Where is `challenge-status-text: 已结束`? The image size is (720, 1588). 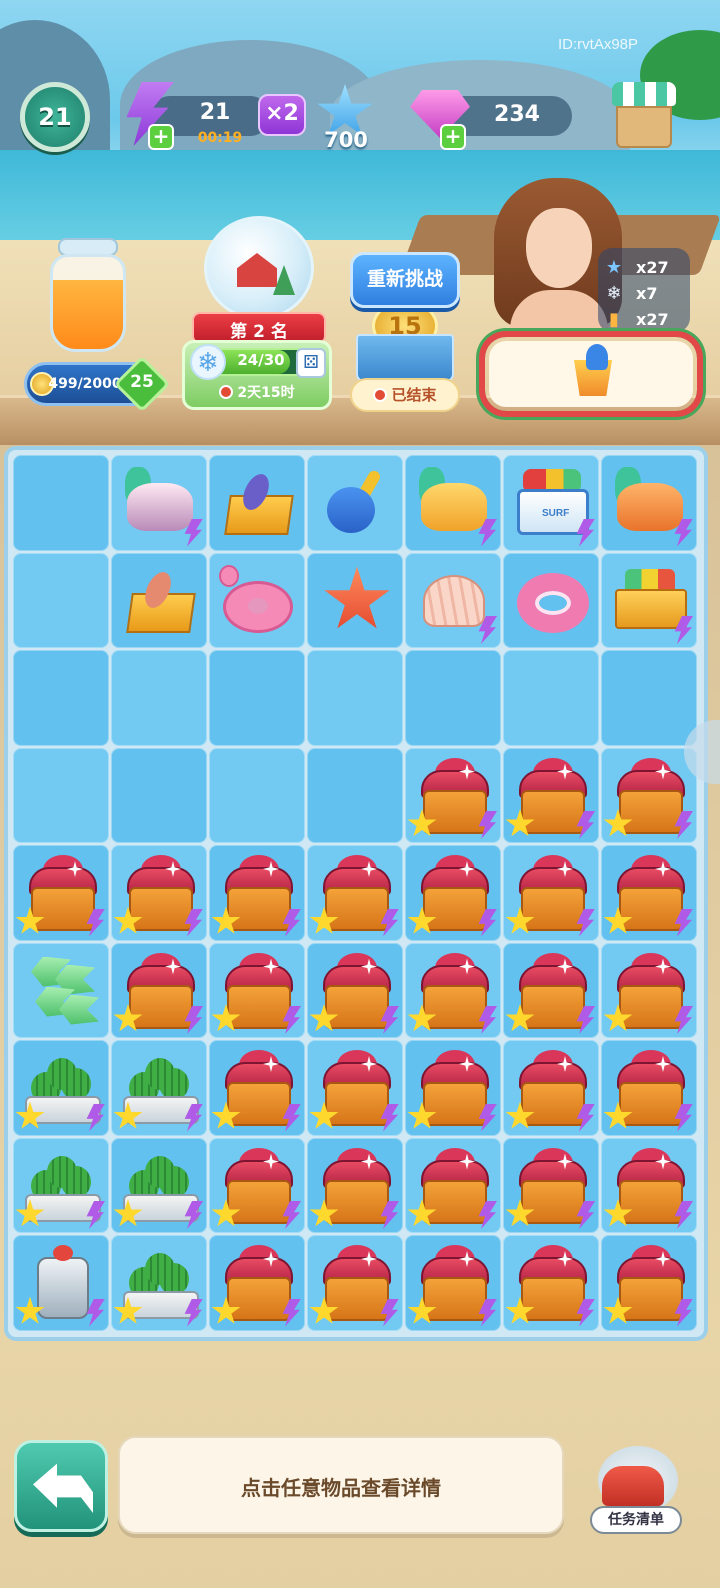 challenge-status-text: 已结束 is located at coordinates (414, 395).